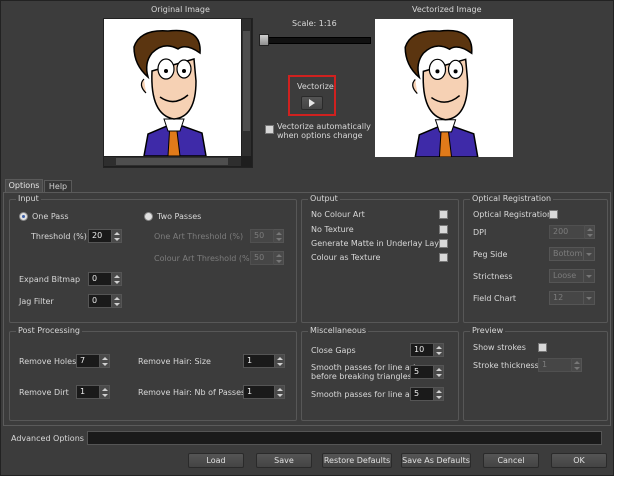 This screenshot has width=621, height=483. Describe the element at coordinates (262, 258) in the screenshot. I see `colour-art-threshold-value: 50` at that location.